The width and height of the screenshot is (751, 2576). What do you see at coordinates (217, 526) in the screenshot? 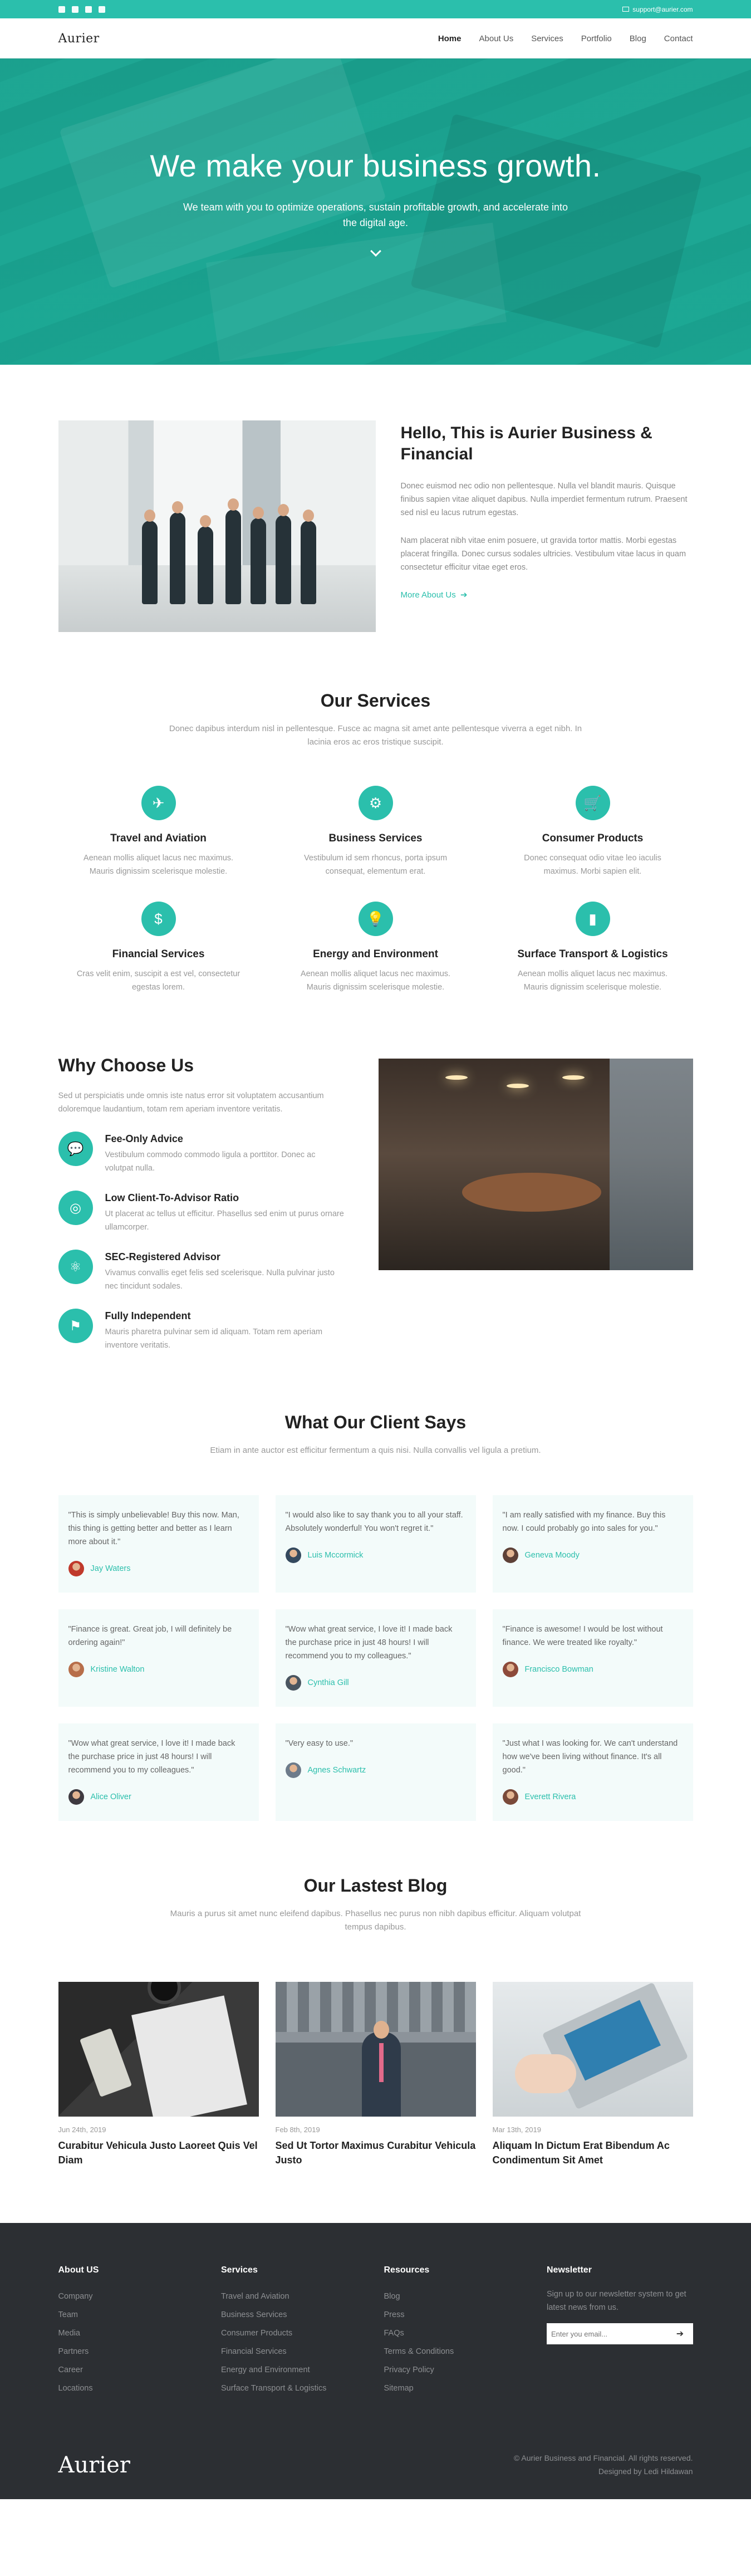
I see `team-photo` at bounding box center [217, 526].